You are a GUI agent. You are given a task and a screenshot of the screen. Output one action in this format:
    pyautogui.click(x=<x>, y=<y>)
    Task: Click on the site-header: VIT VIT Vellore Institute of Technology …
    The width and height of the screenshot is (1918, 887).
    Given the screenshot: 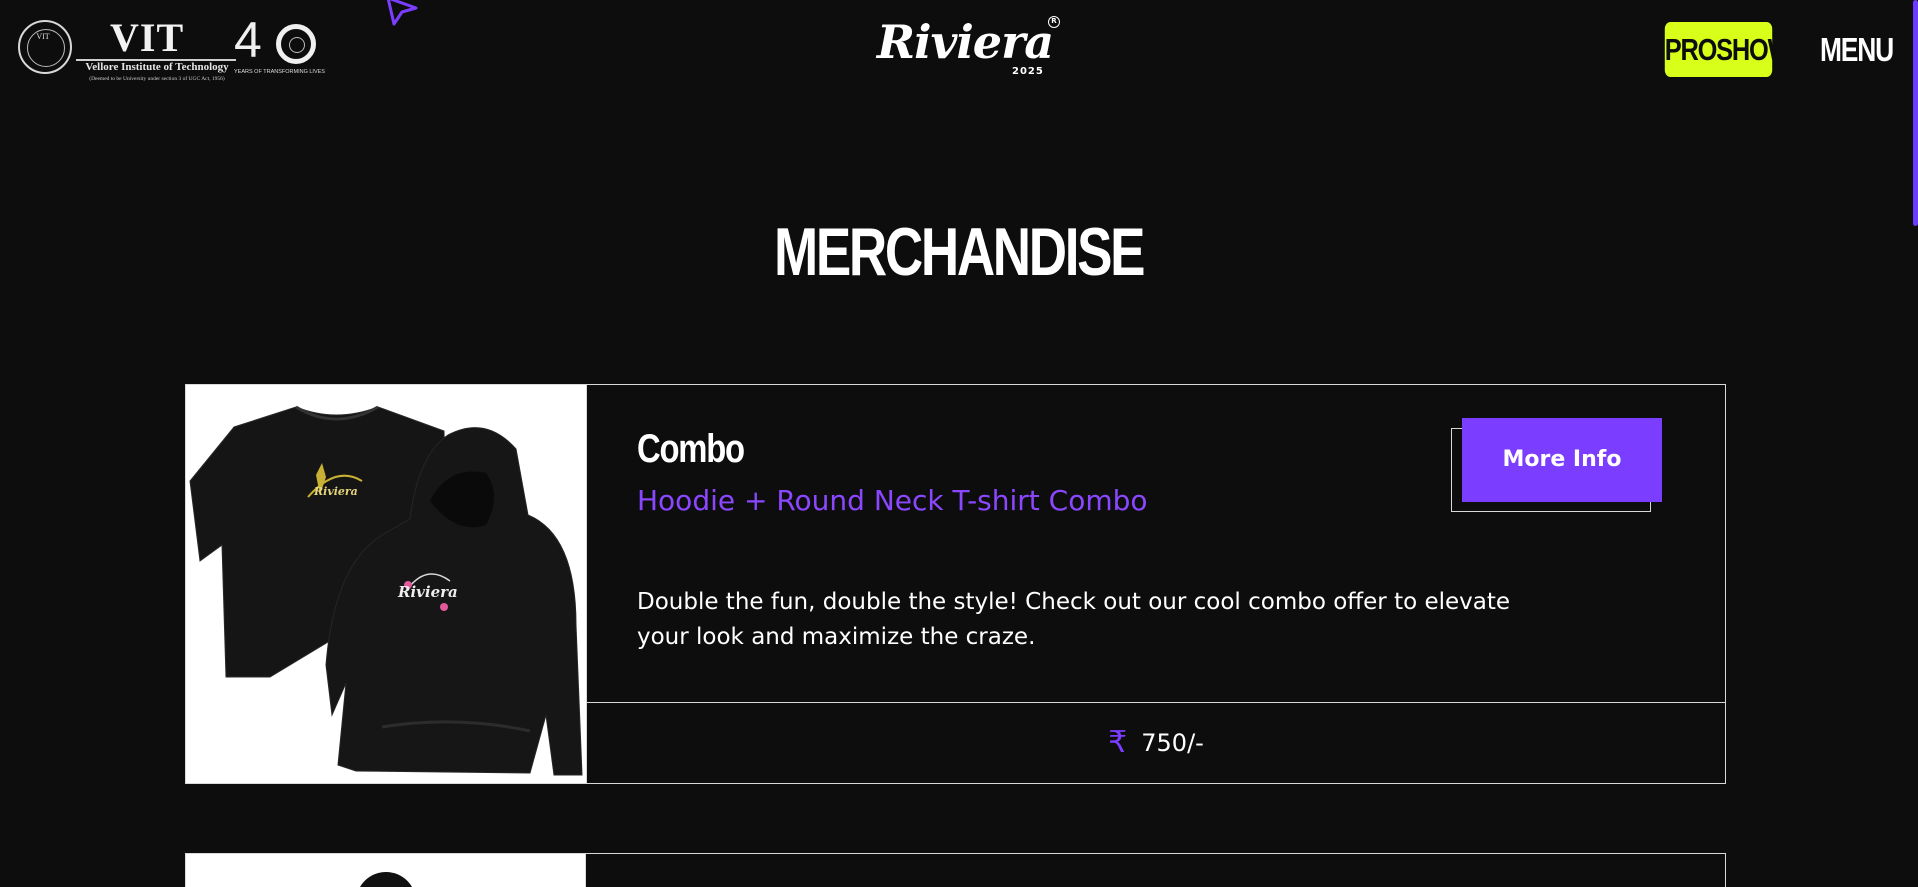 What is the action you would take?
    pyautogui.click(x=959, y=50)
    